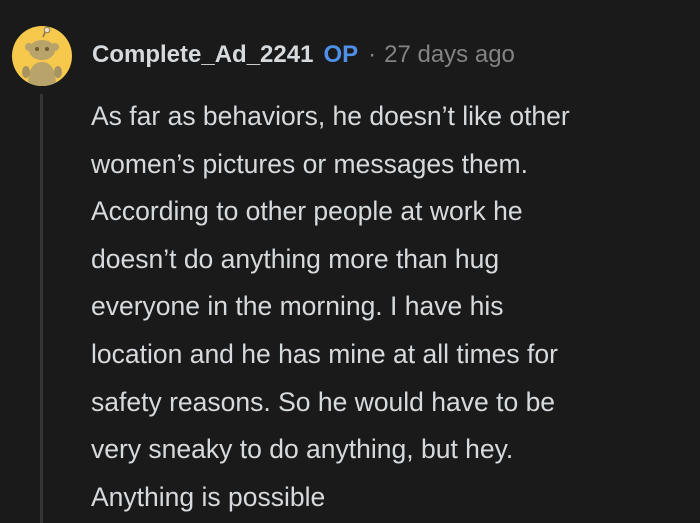 This screenshot has height=523, width=700. I want to click on author-username: Complete_Ad_2241, so click(202, 55).